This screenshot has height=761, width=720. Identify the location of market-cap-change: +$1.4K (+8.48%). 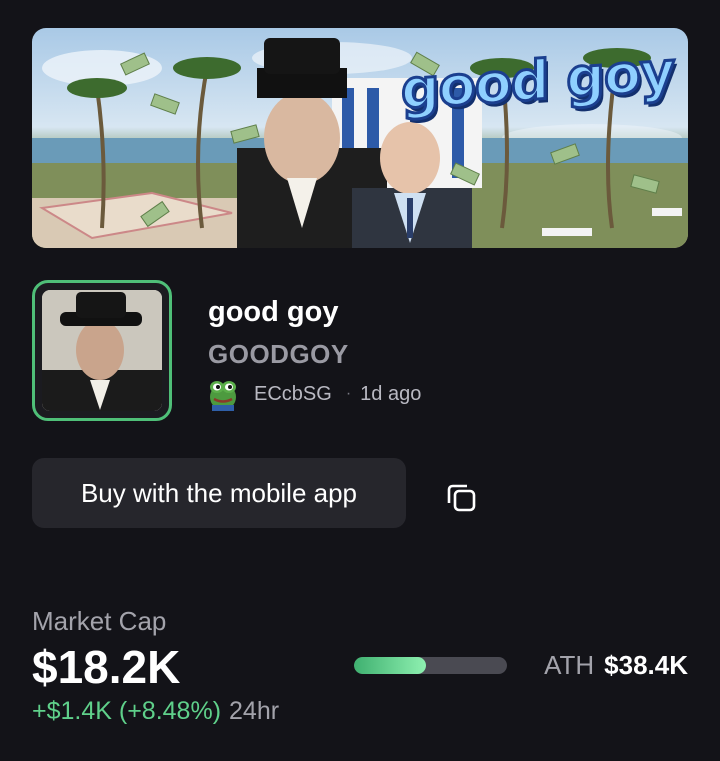
(127, 711).